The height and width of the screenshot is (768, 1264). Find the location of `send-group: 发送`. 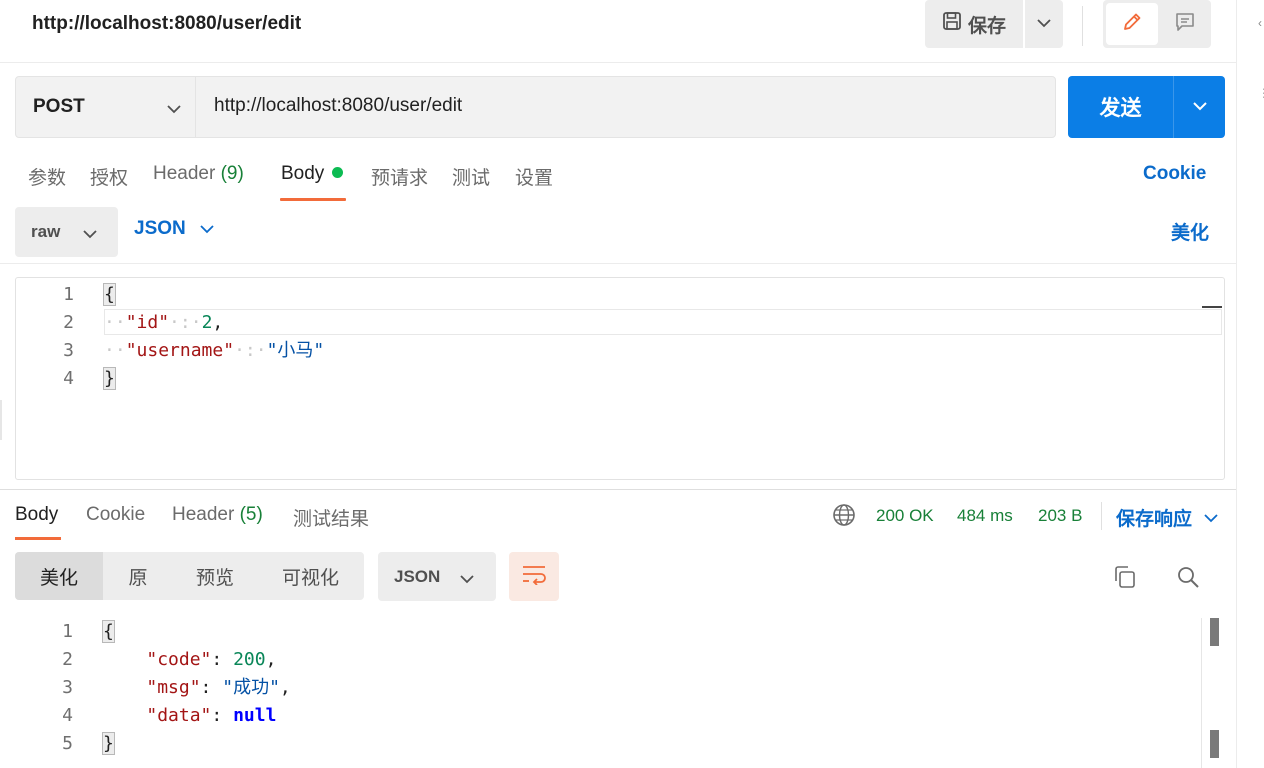

send-group: 发送 is located at coordinates (1146, 107).